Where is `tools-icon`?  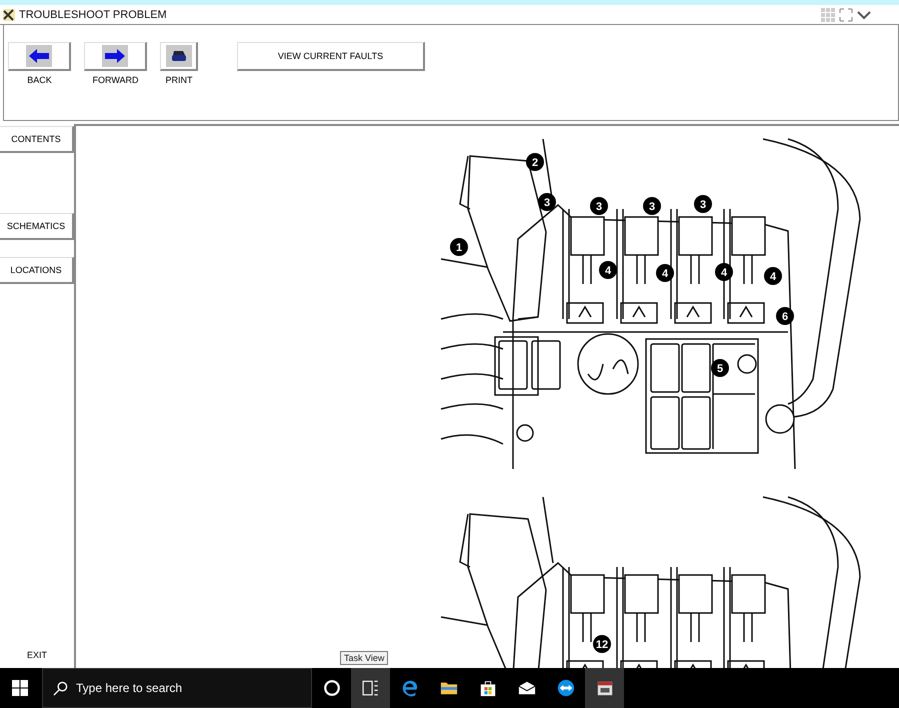
tools-icon is located at coordinates (9, 14).